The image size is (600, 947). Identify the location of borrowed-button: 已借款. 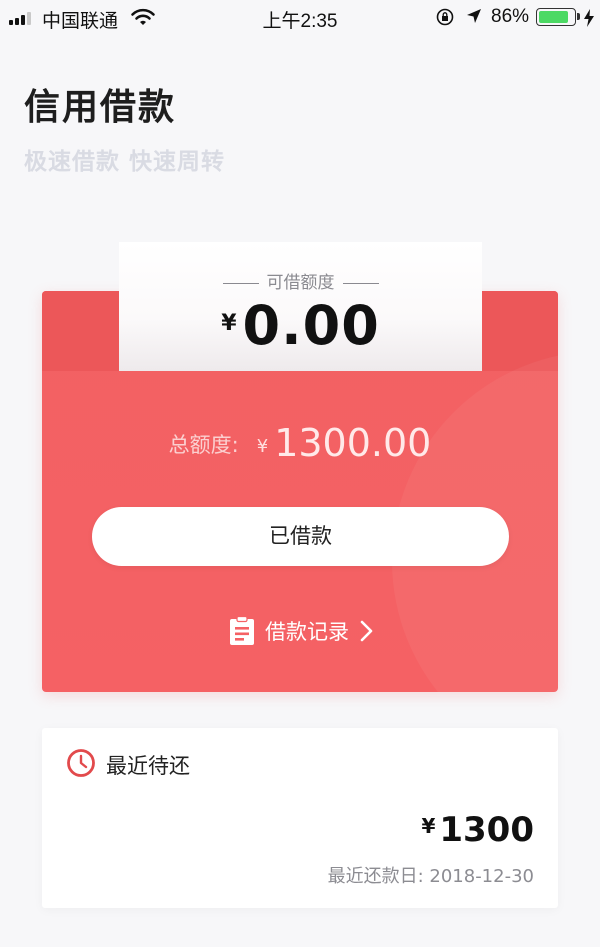
(300, 536).